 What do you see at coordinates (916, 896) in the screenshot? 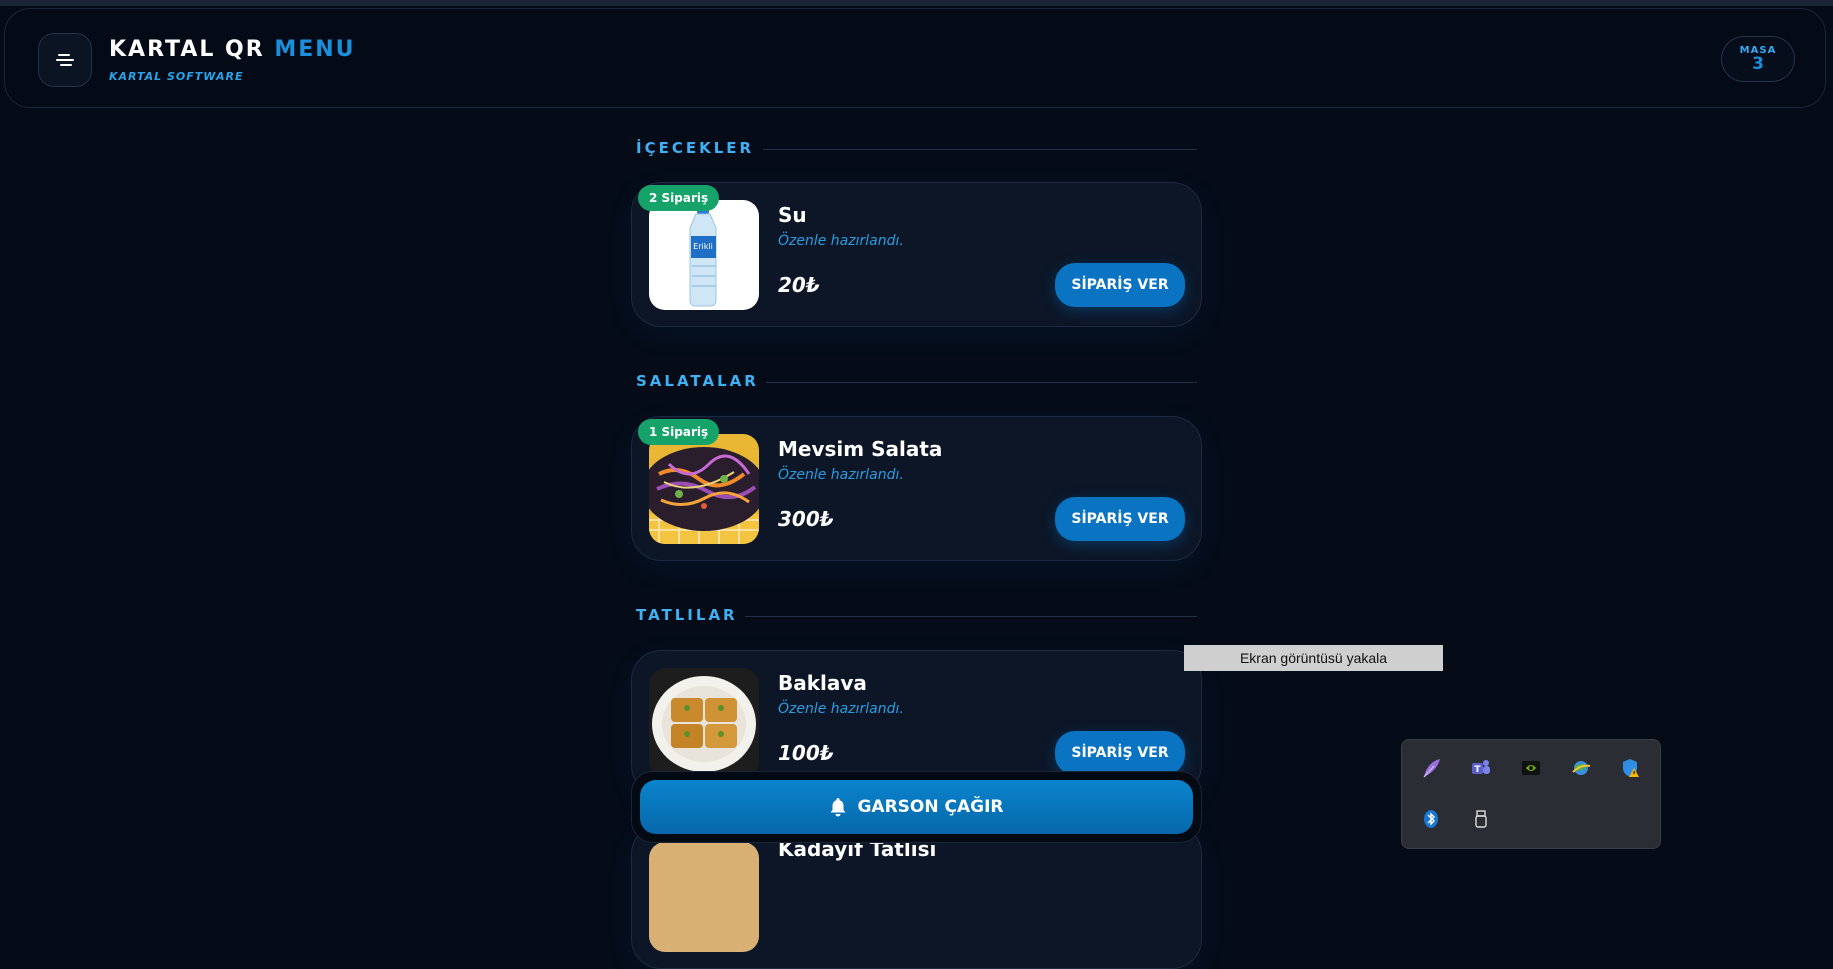
I see `menu-item-card-partial: Kadayıf Tatlısı` at bounding box center [916, 896].